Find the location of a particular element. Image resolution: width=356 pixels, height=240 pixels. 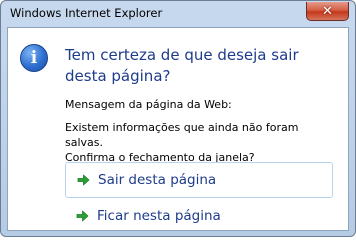

stay-on-page-button: Ficar nesta página is located at coordinates (199, 216).